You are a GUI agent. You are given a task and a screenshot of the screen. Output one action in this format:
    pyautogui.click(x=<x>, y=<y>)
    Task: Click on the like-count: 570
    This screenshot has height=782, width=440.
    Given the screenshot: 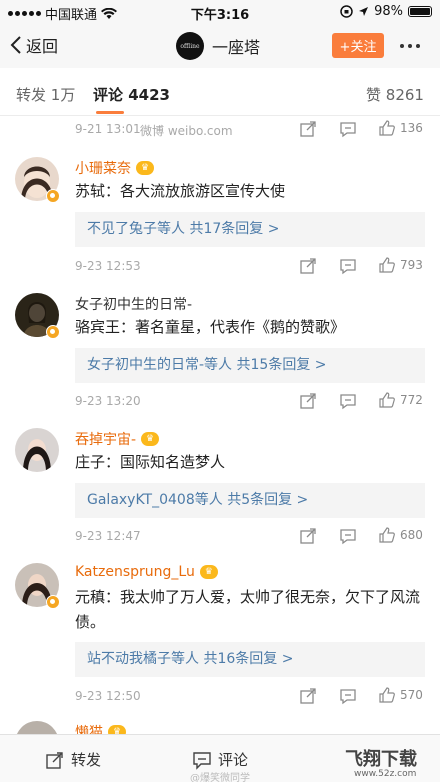 What is the action you would take?
    pyautogui.click(x=411, y=695)
    